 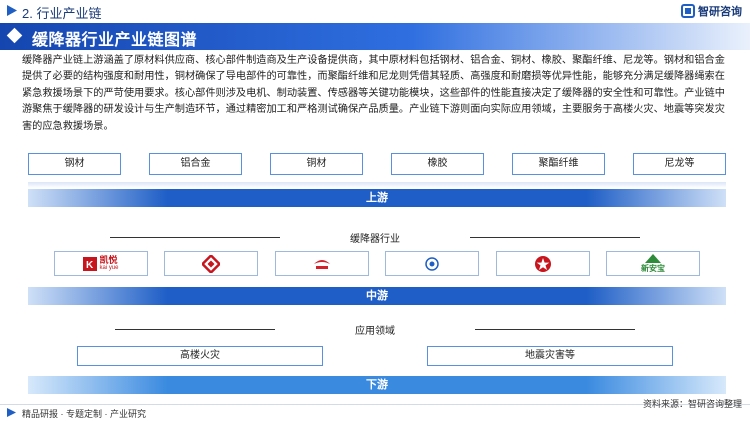 I want to click on section-title: 2. 行业产业链, so click(x=62, y=13).